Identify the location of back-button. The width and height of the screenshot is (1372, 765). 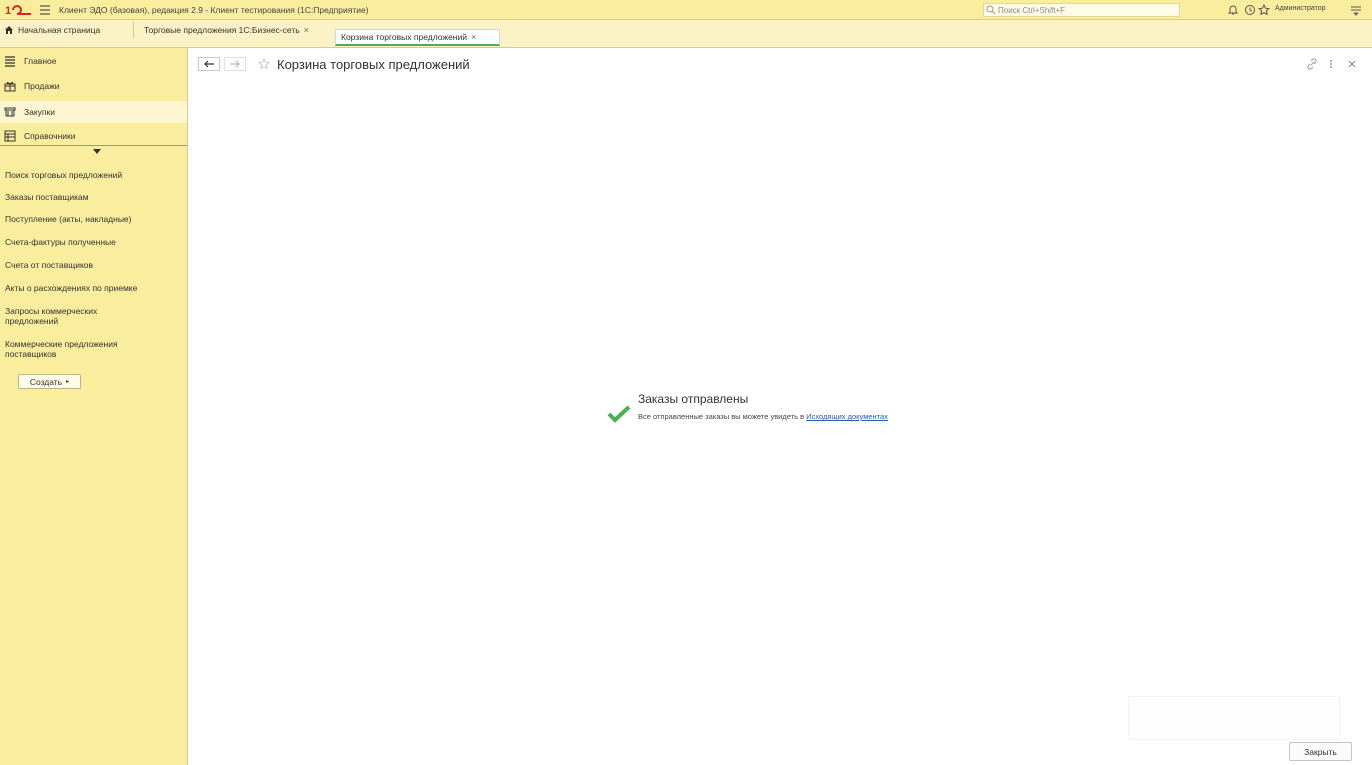
(209, 64).